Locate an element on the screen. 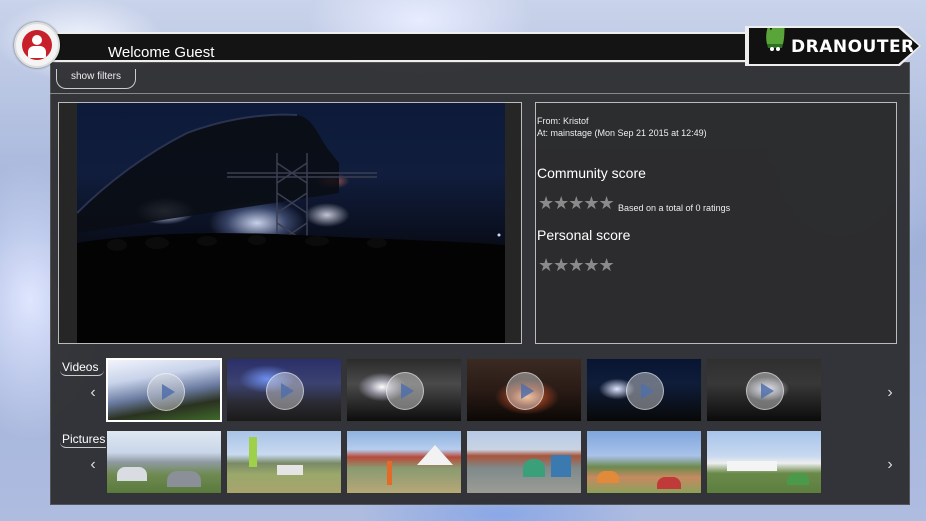 This screenshot has height=521, width=926. community-score-title: Community score is located at coordinates (591, 173).